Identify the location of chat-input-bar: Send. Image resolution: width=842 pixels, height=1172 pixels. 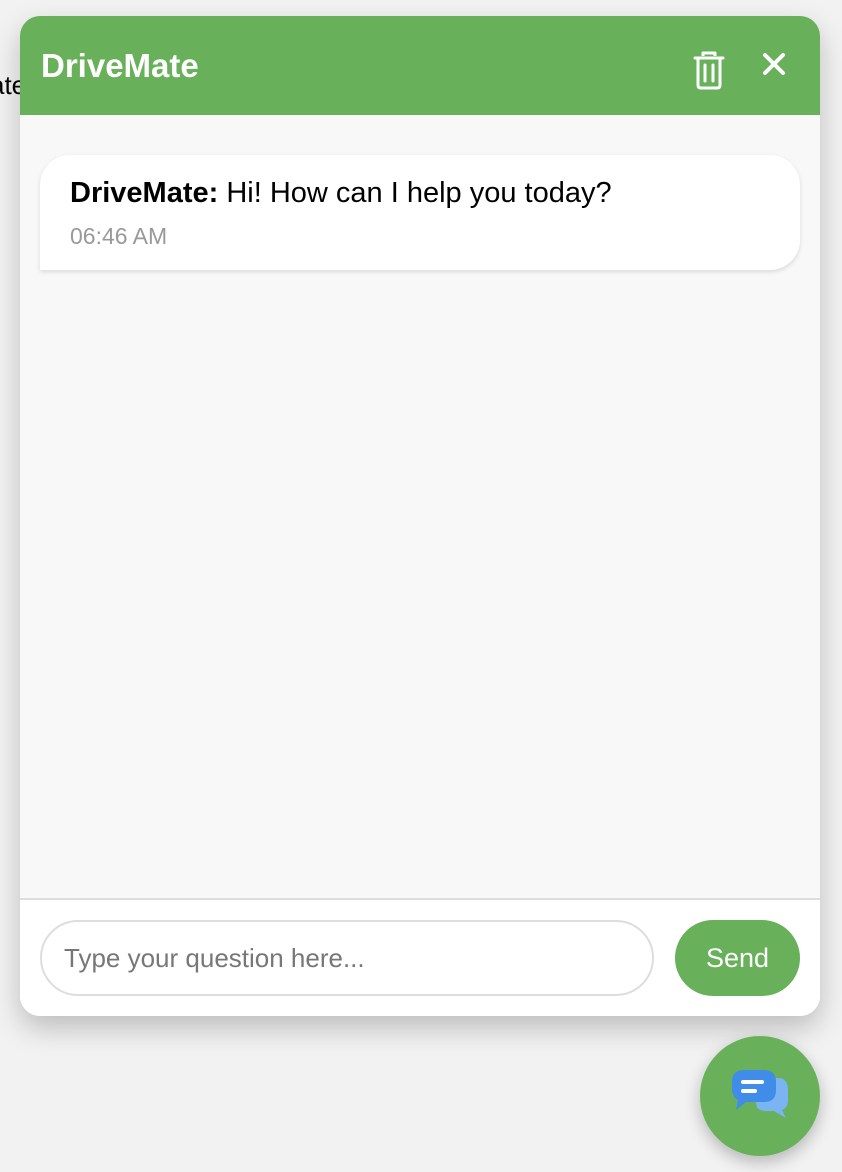
(420, 958).